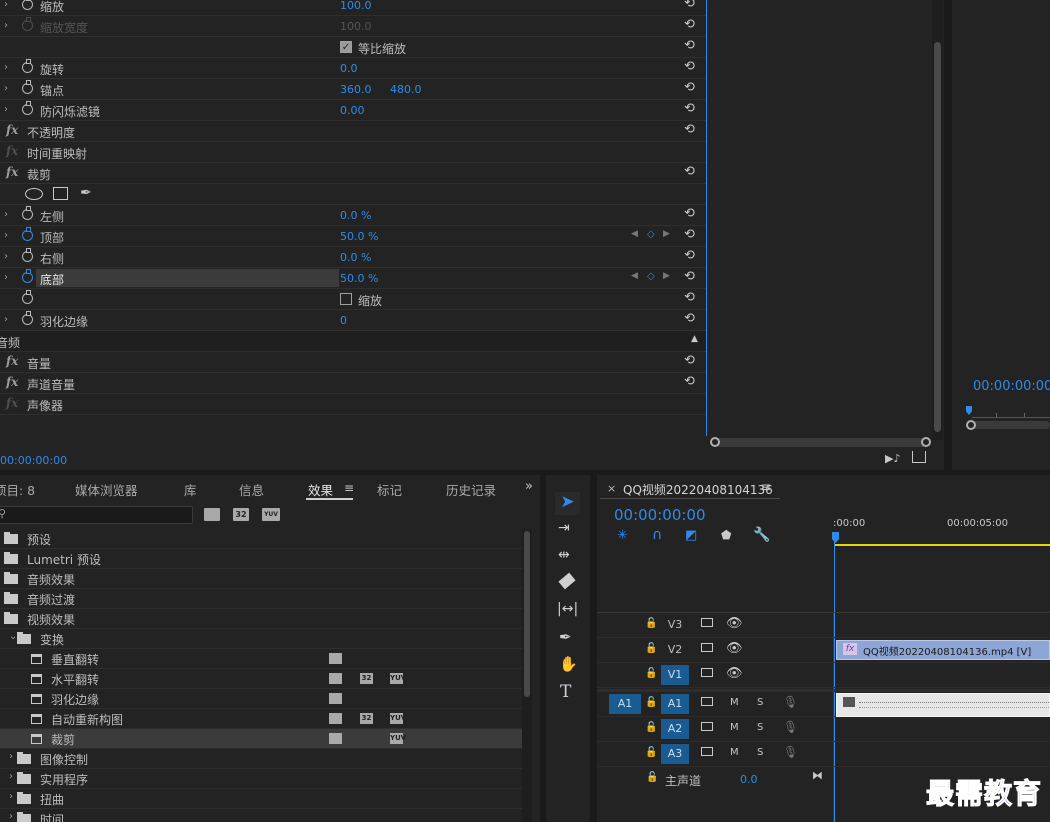  Describe the element at coordinates (261, 699) in the screenshot. I see `effect-item: 羽化边缘` at that location.